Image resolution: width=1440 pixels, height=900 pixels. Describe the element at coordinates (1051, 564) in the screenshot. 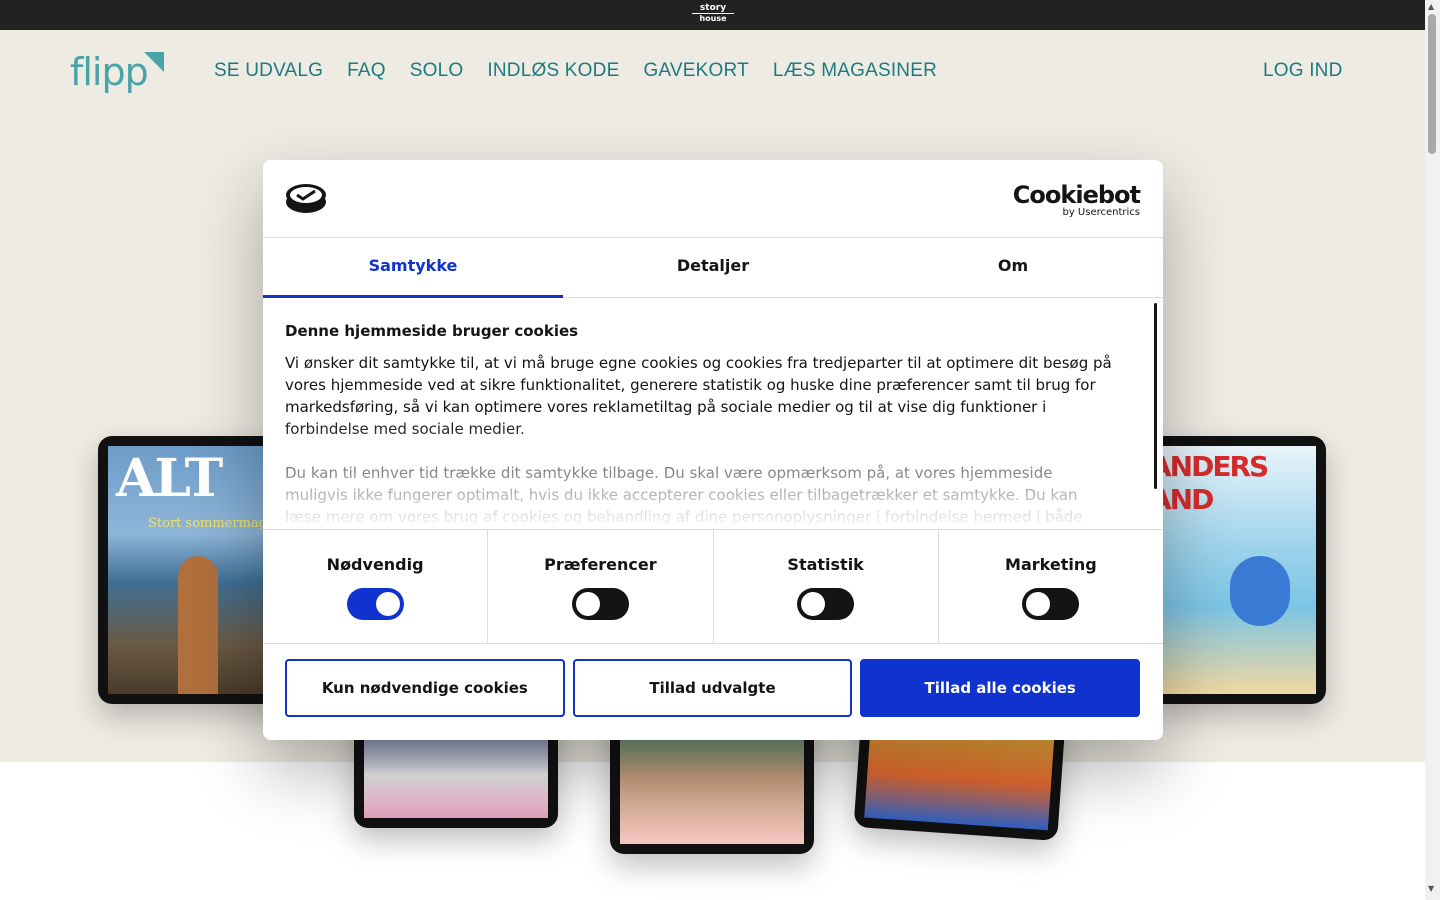

I see `category-marketing-label: Marketing` at that location.